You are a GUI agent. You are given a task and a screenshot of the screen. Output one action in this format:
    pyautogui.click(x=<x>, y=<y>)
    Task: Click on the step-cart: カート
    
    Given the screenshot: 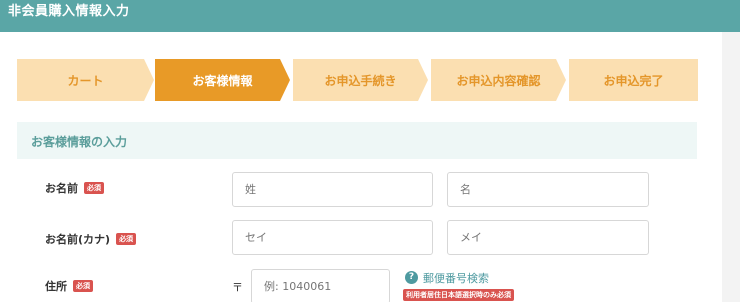 What is the action you would take?
    pyautogui.click(x=85, y=80)
    